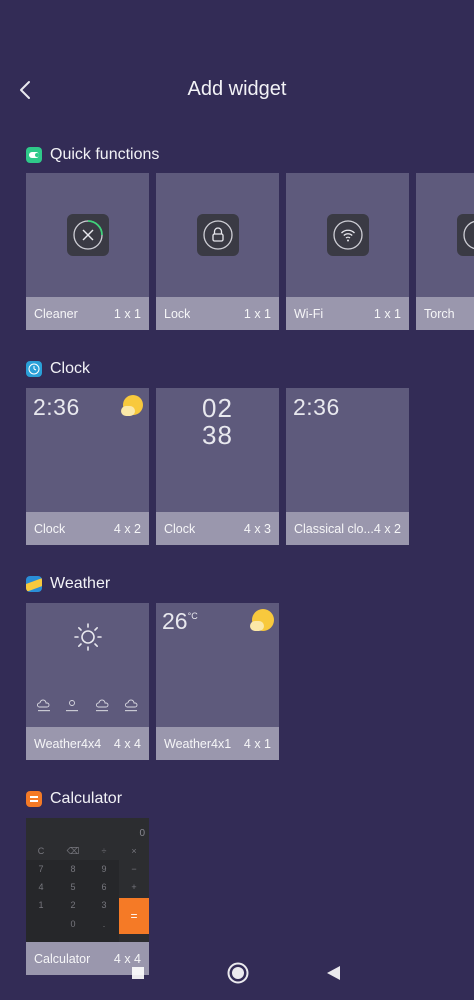 The width and height of the screenshot is (474, 1000). I want to click on widget-card-clock-4x3: 02 38 Clock 4 x 3, so click(217, 466).